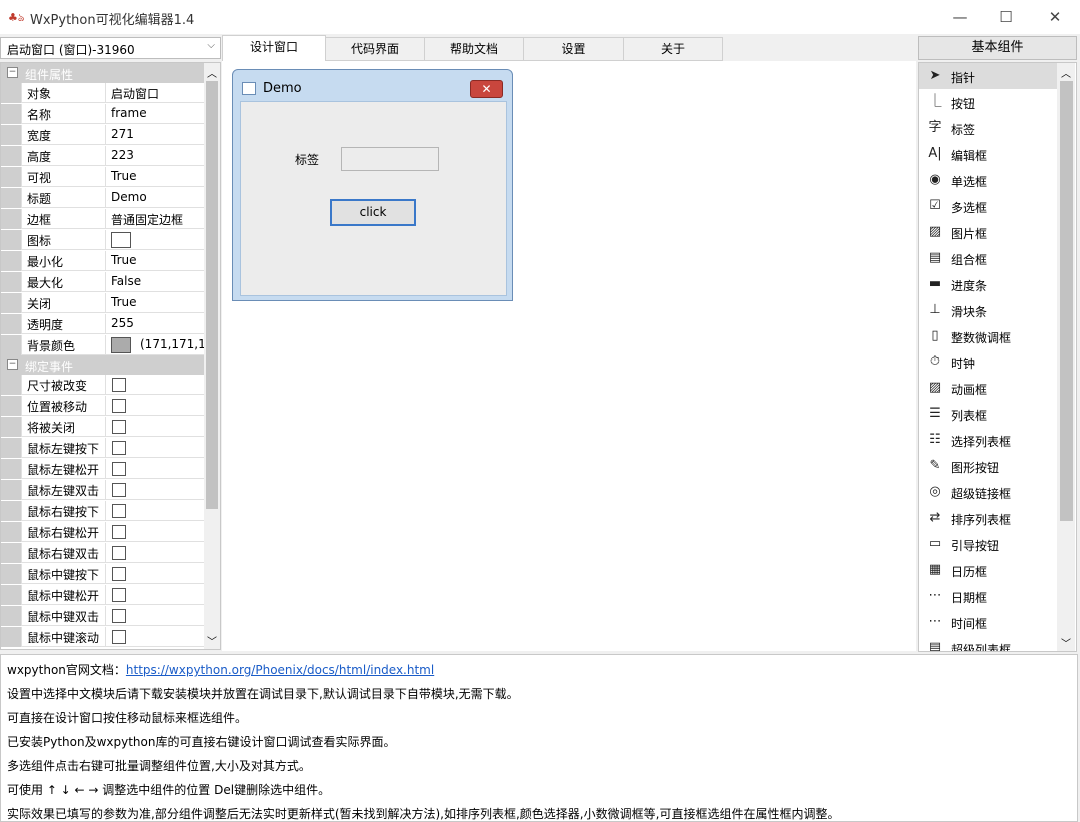 This screenshot has width=1080, height=822. Describe the element at coordinates (155, 113) in the screenshot. I see `property-value-cell: frame` at that location.